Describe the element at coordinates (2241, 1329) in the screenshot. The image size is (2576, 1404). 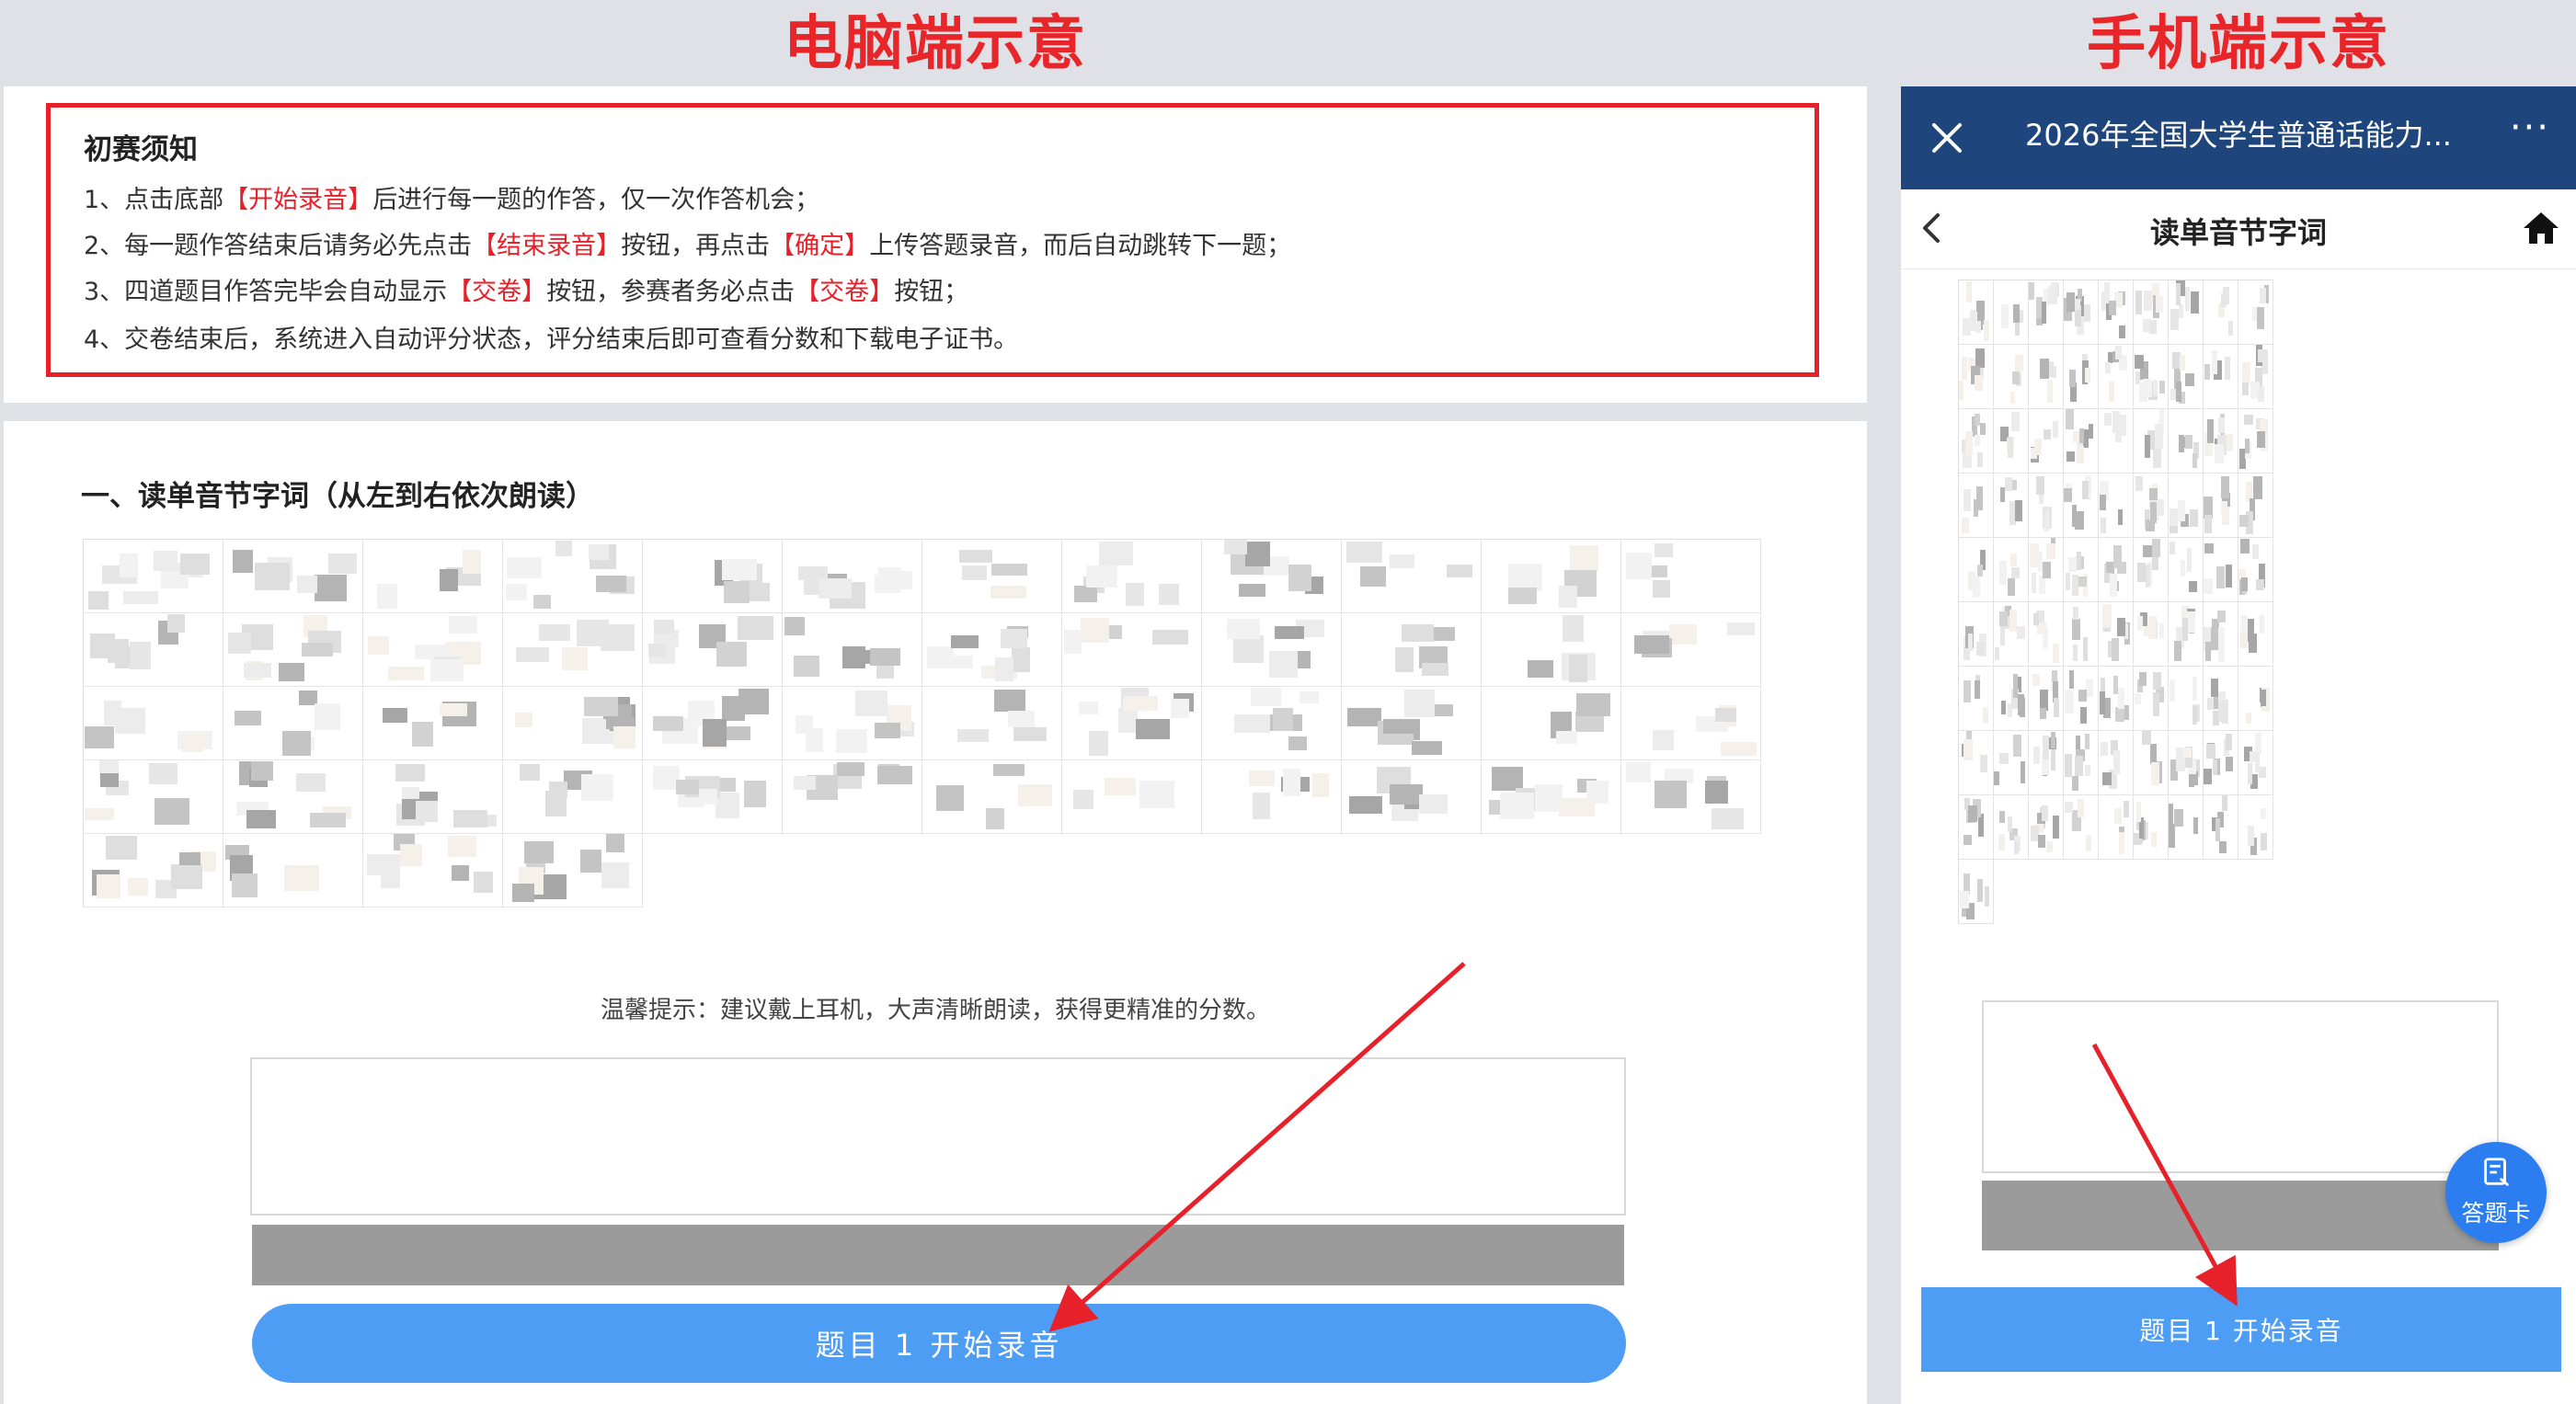
I see `mobile-start-recording-button: 题目 1 开始录音` at that location.